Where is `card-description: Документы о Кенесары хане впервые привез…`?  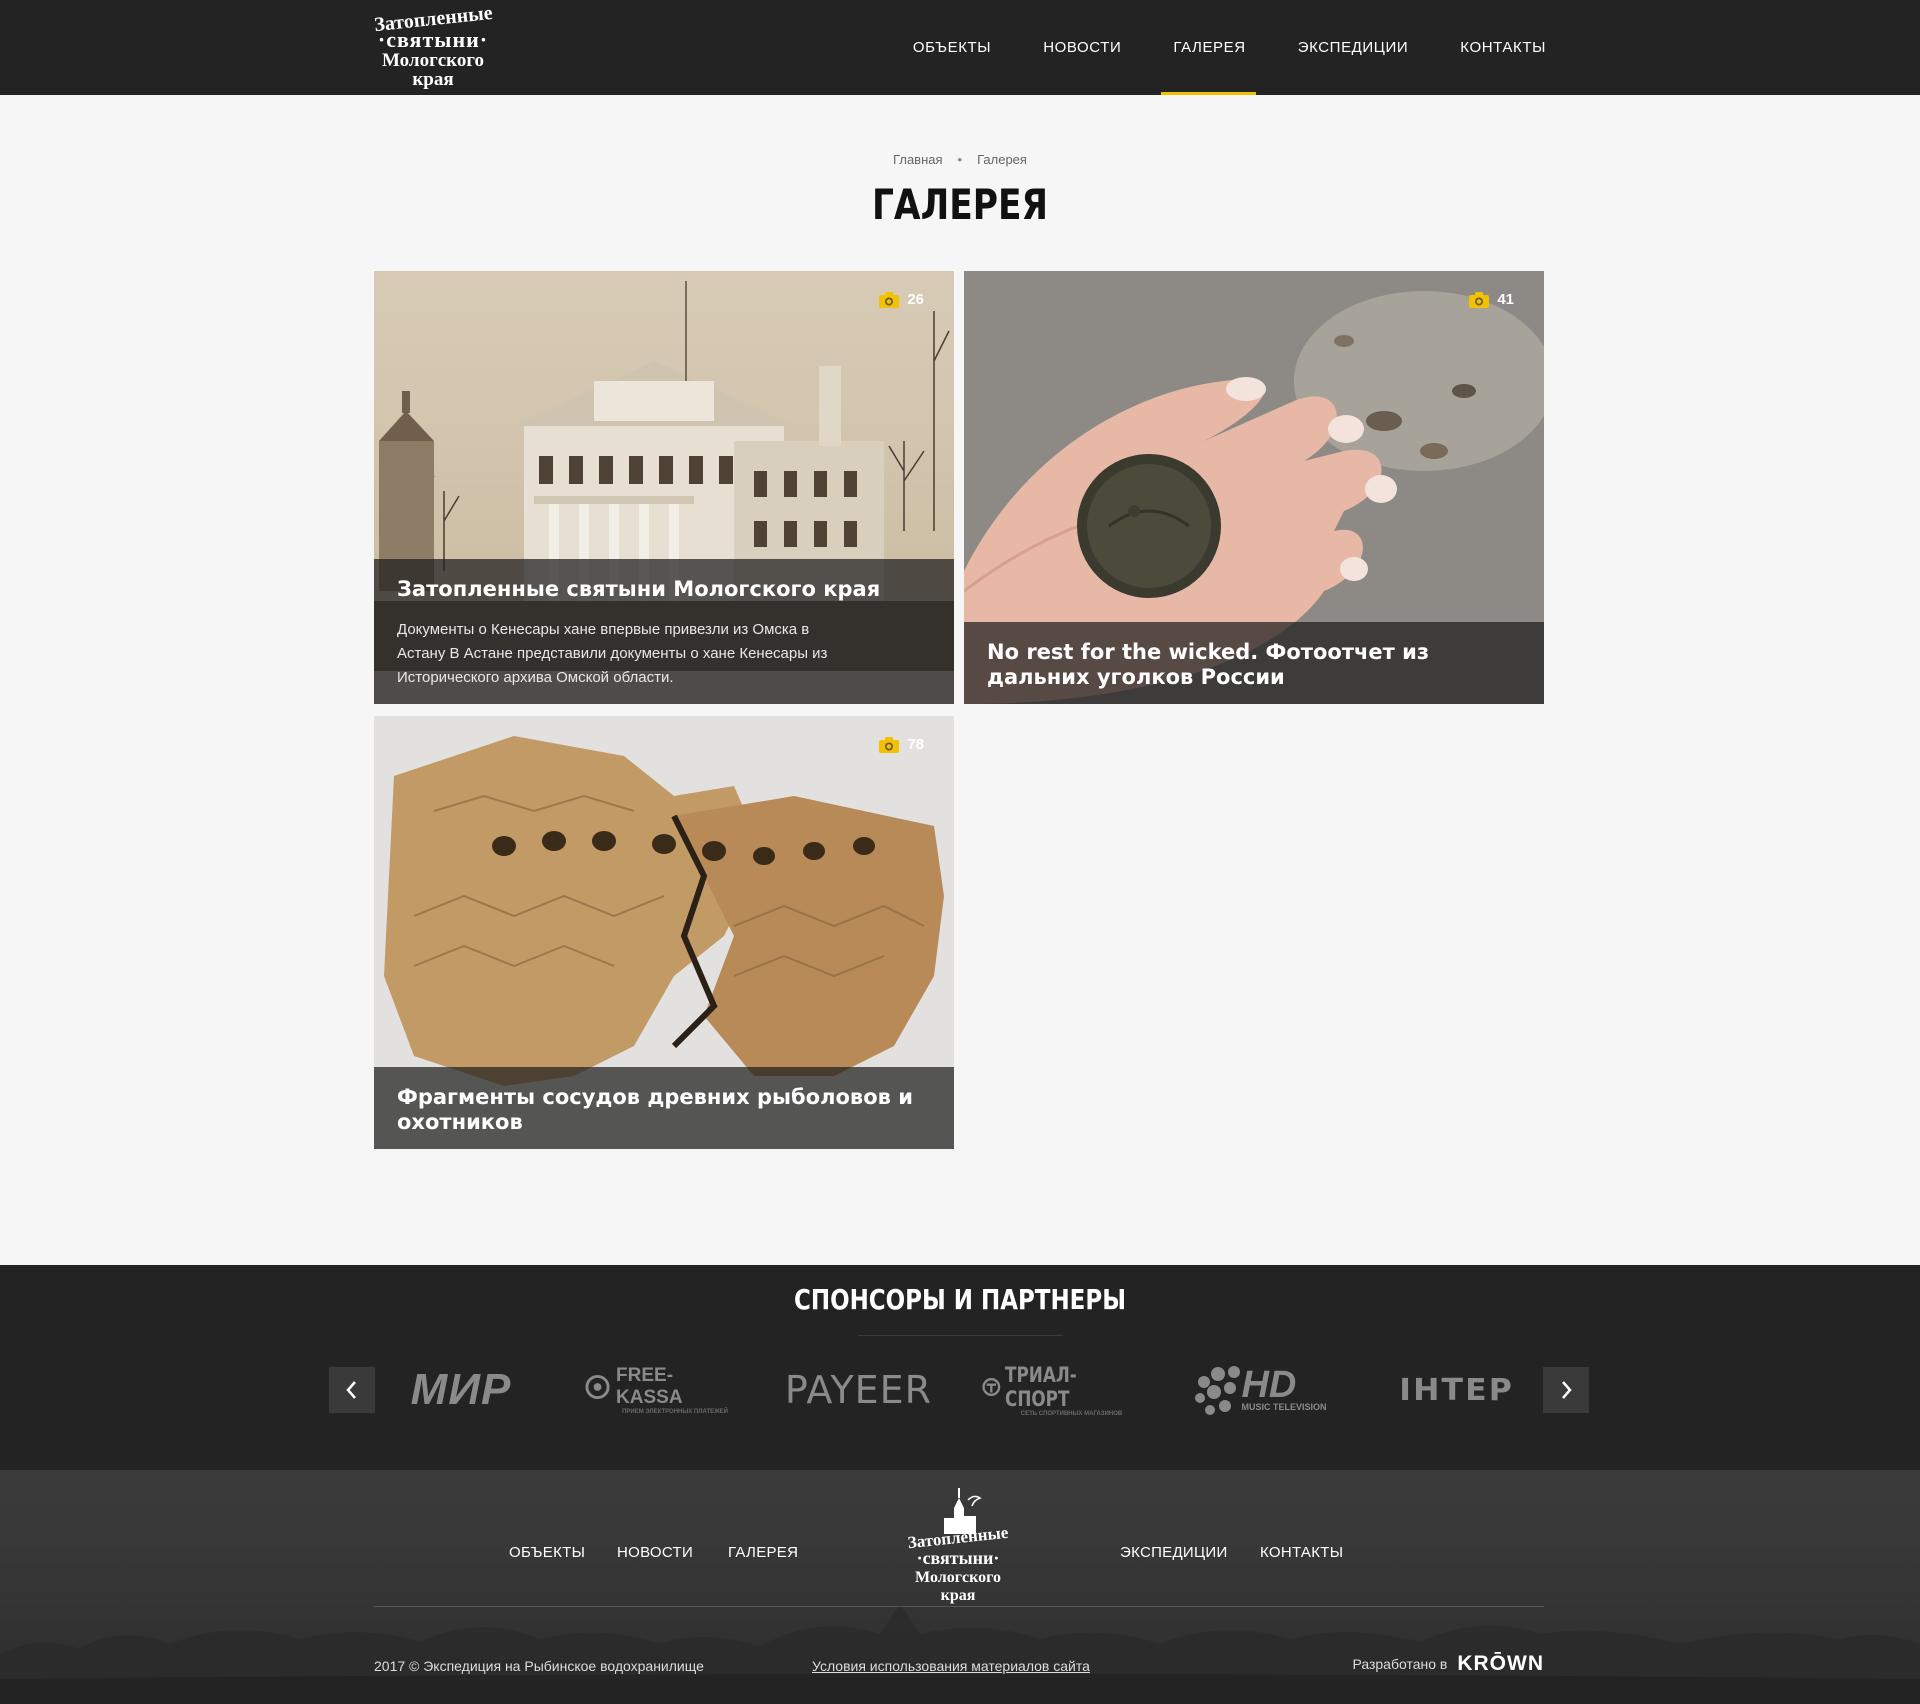 card-description: Документы о Кенесары хане впервые привез… is located at coordinates (612, 653).